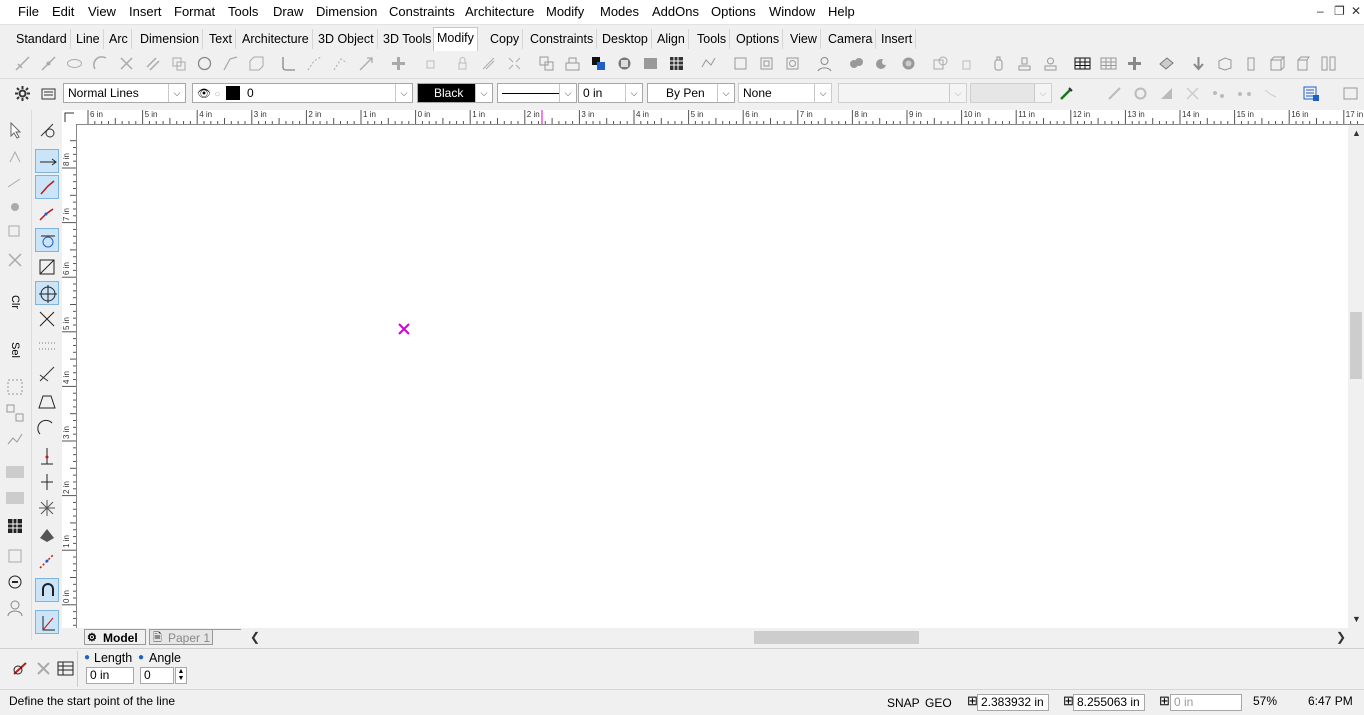 This screenshot has width=1364, height=715. What do you see at coordinates (47, 267) in the screenshot?
I see `perpendicular-line-icon` at bounding box center [47, 267].